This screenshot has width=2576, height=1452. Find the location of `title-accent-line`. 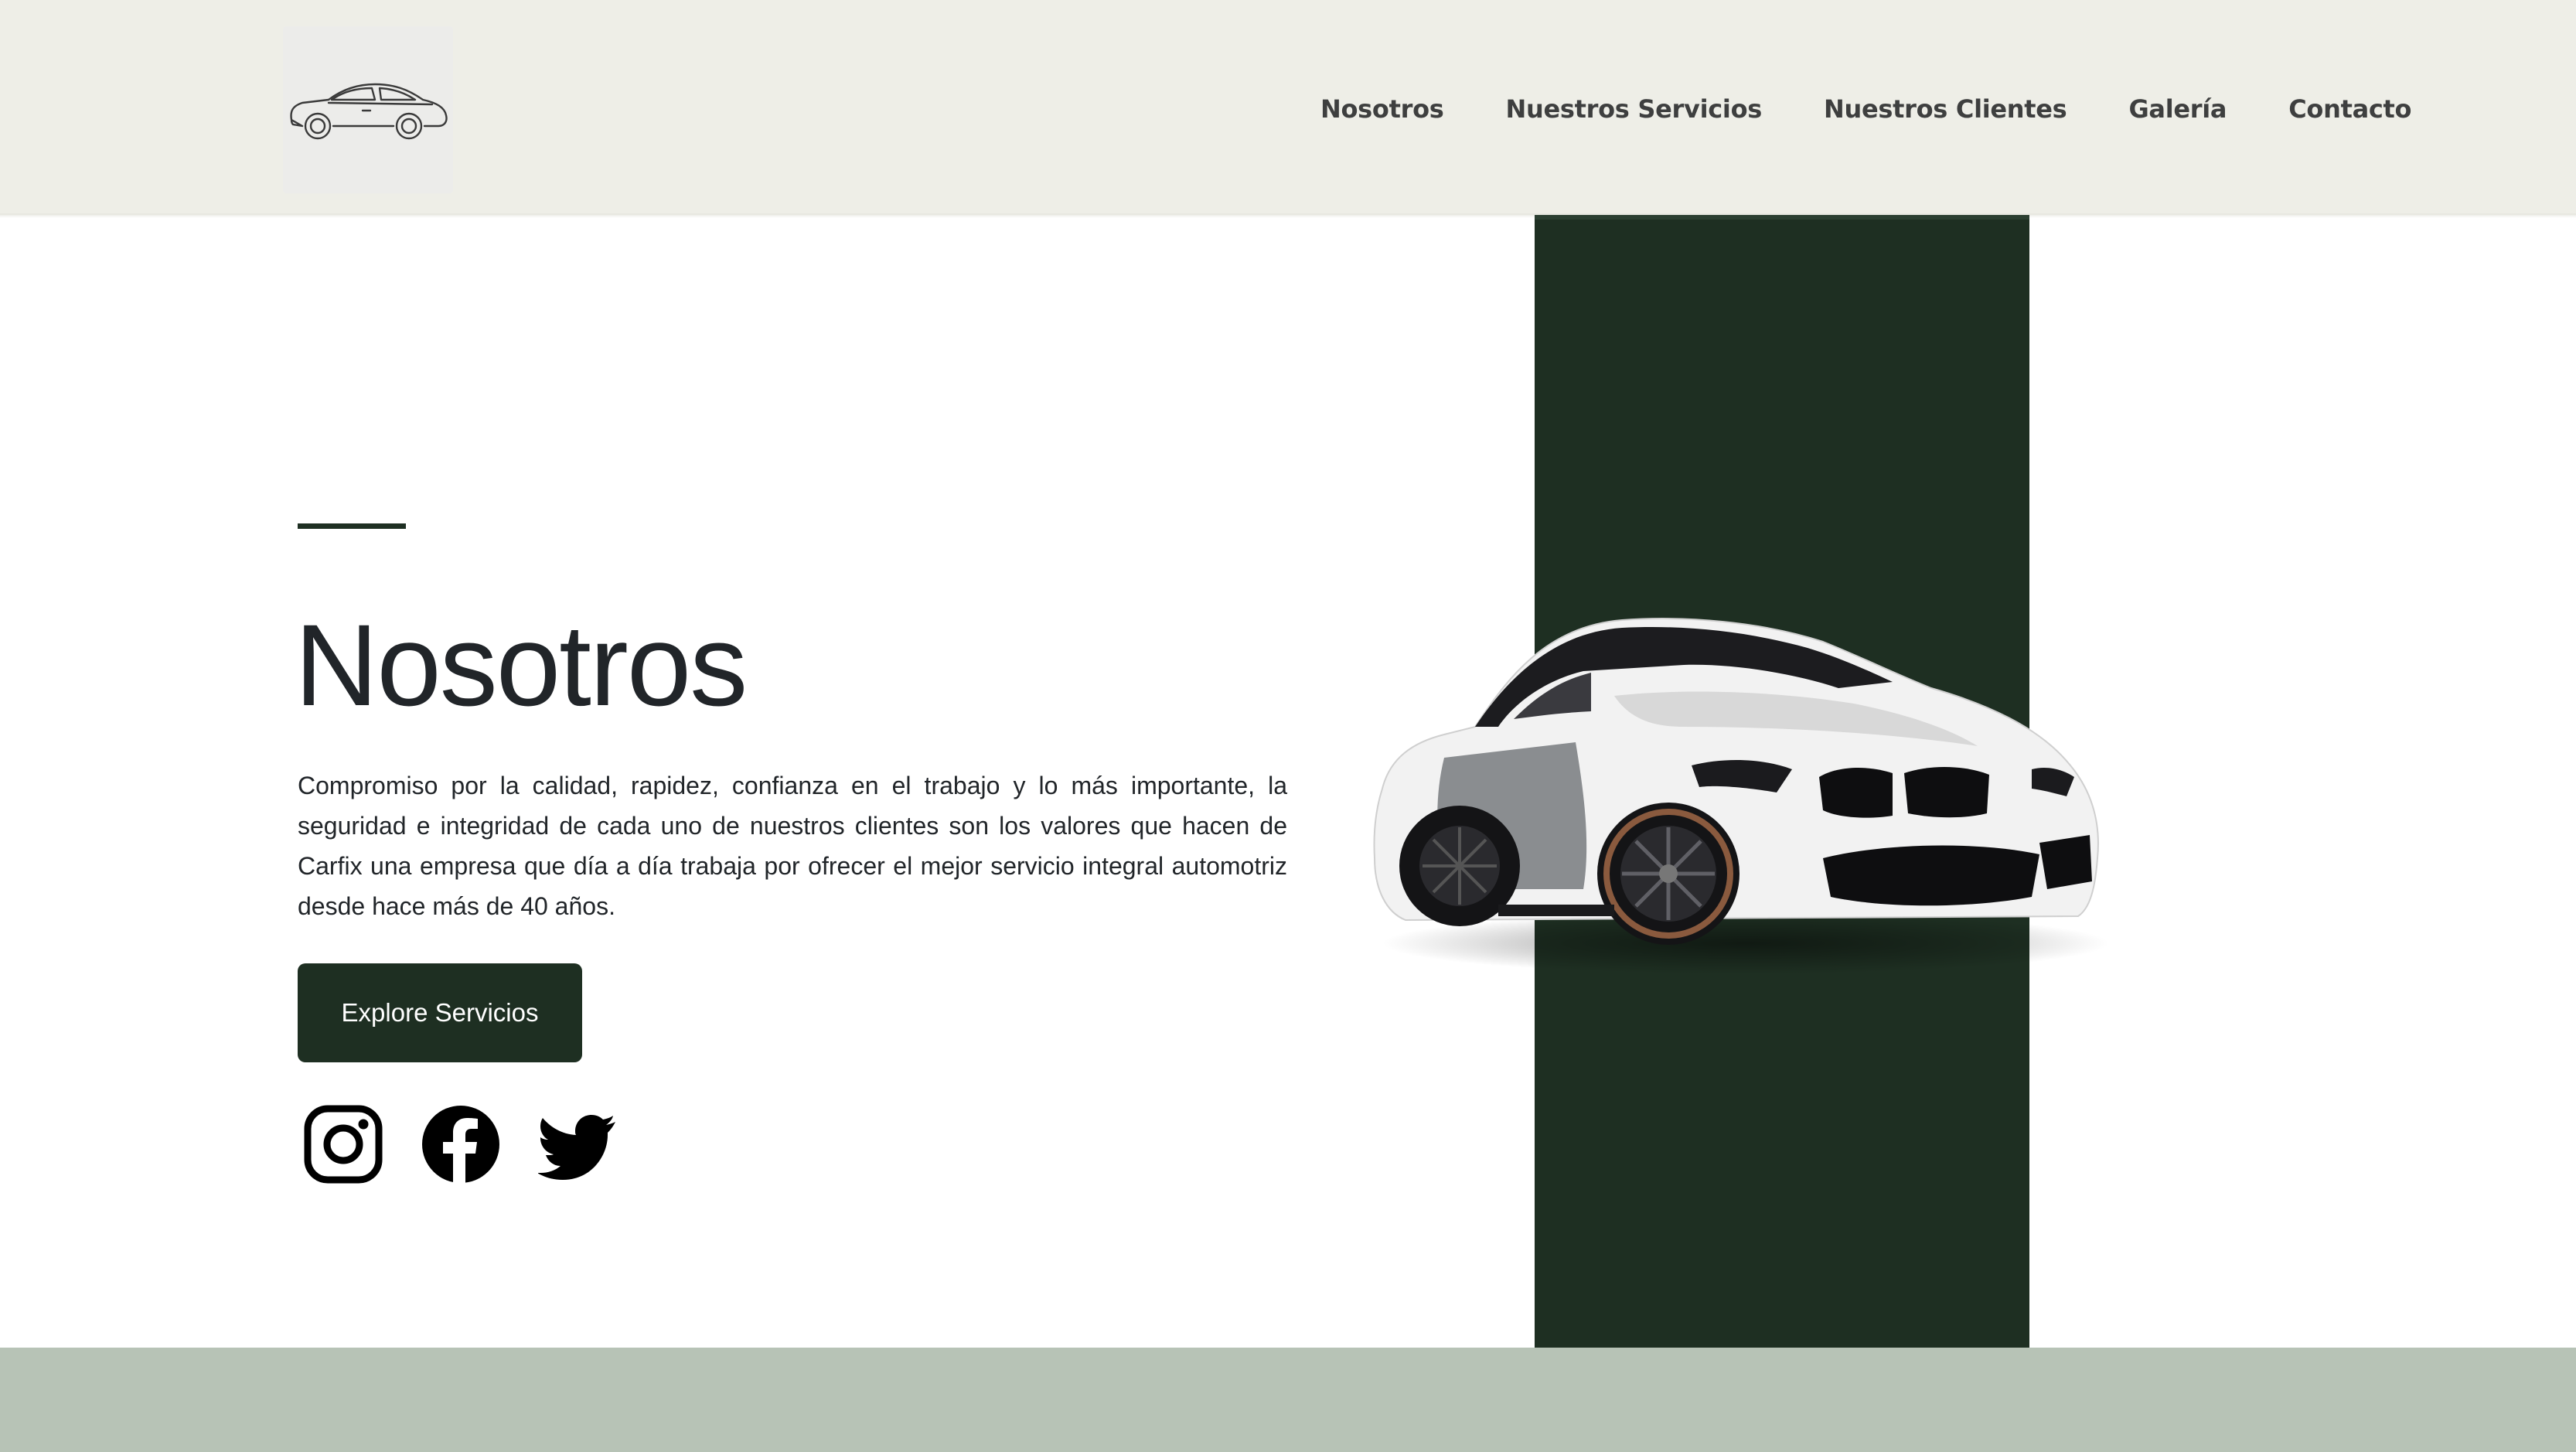

title-accent-line is located at coordinates (352, 526).